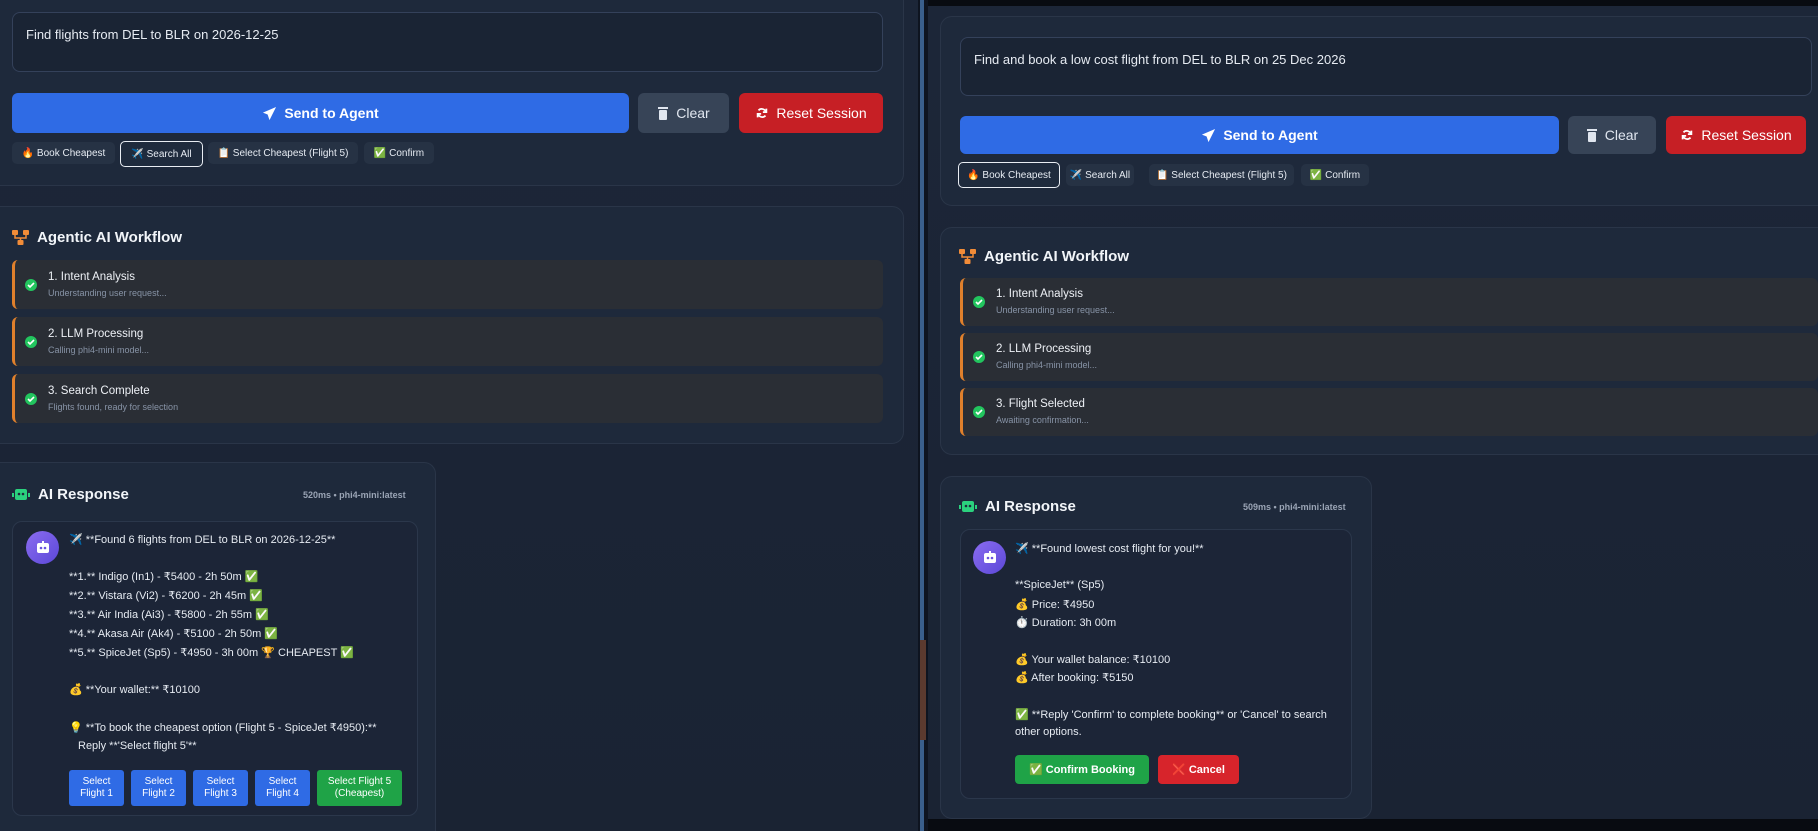 The width and height of the screenshot is (1818, 831). I want to click on step-title: 1. Intent Analysis, so click(1039, 294).